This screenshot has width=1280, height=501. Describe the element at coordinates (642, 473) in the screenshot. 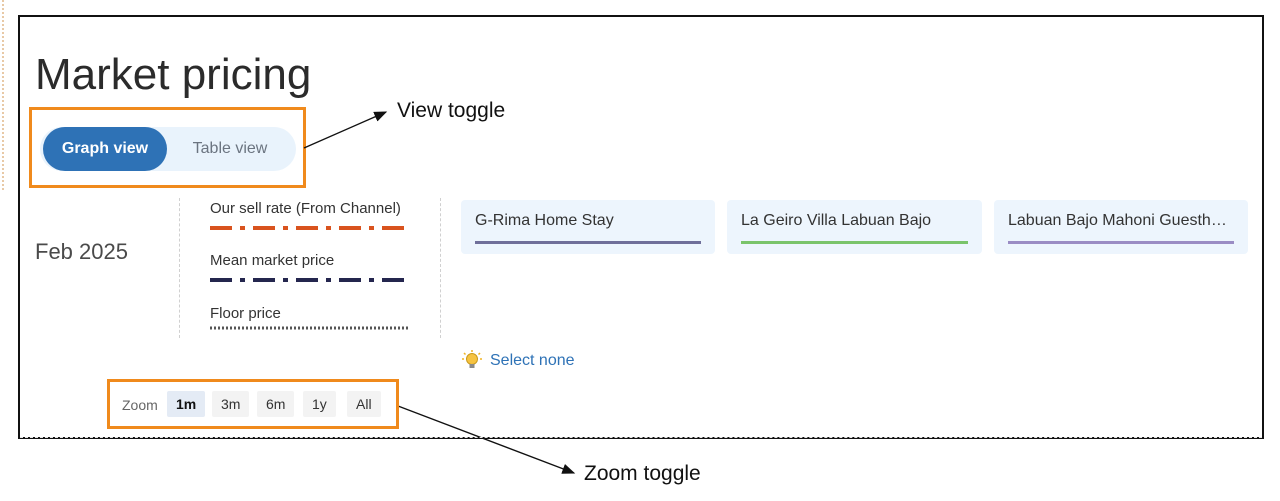

I see `zoom-toggle-annotation: Zoom toggle` at that location.